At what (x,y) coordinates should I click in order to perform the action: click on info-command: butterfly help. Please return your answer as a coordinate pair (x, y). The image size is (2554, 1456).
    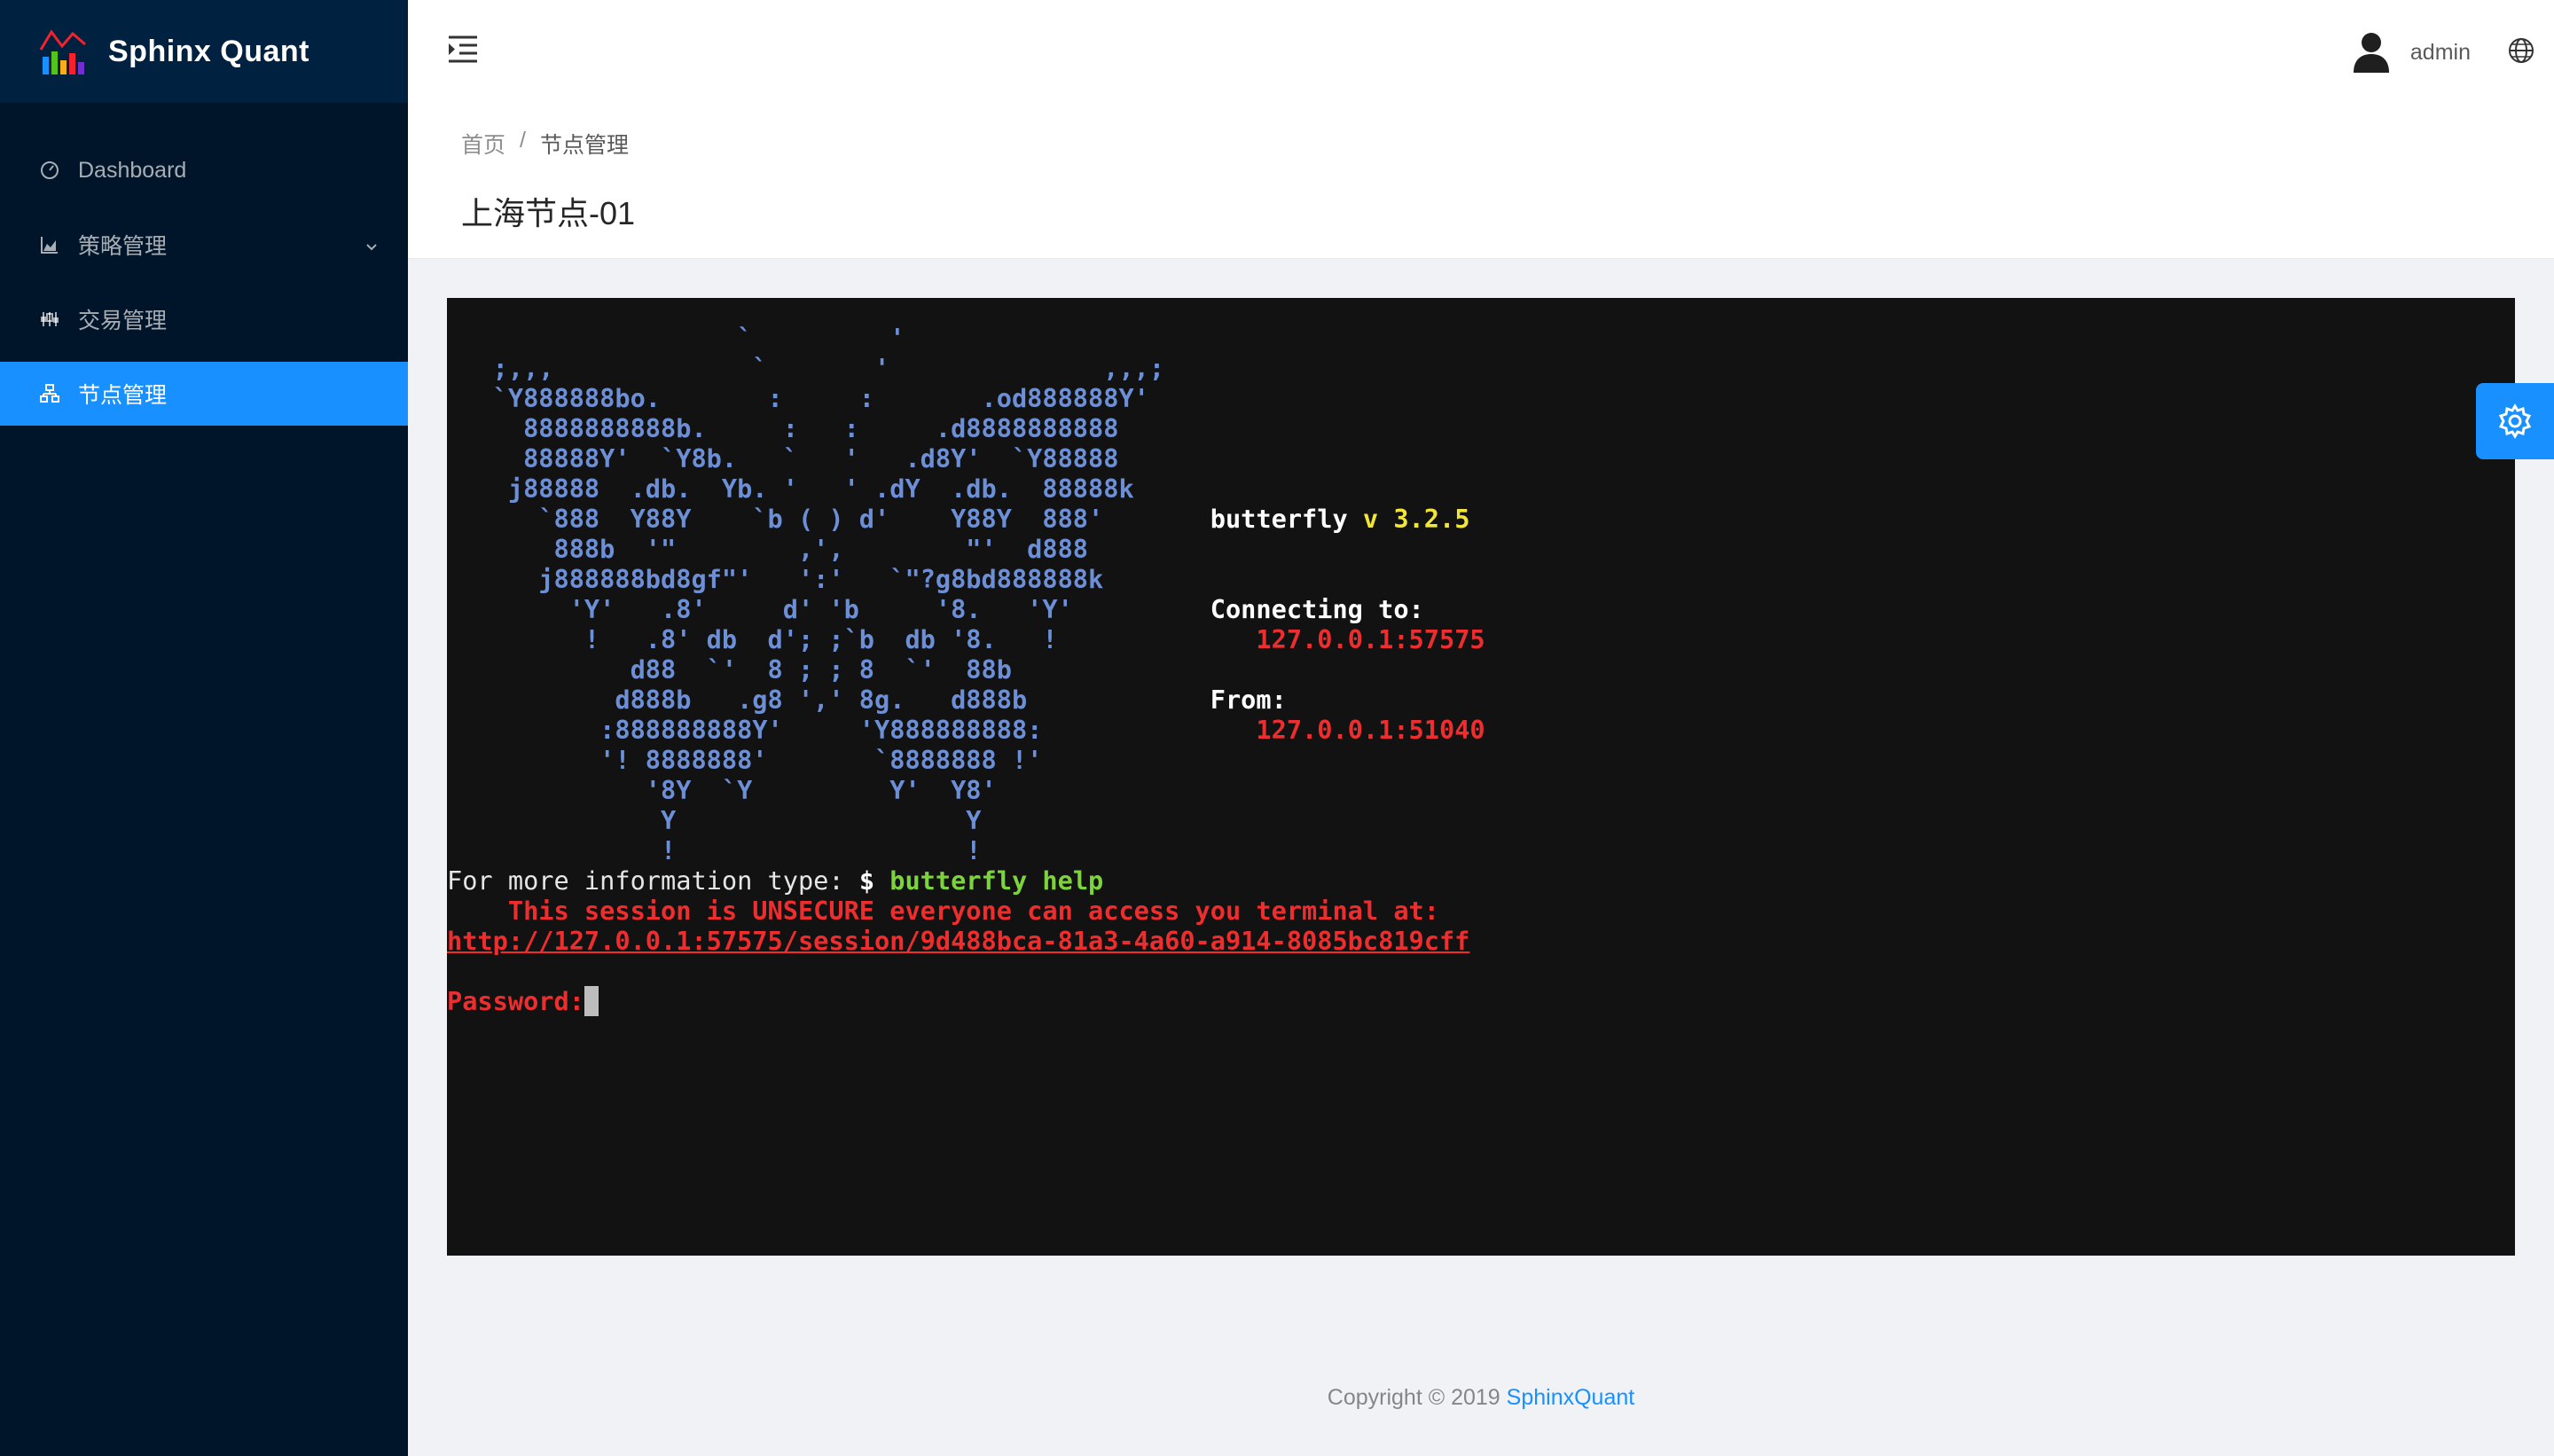
    Looking at the image, I should click on (996, 880).